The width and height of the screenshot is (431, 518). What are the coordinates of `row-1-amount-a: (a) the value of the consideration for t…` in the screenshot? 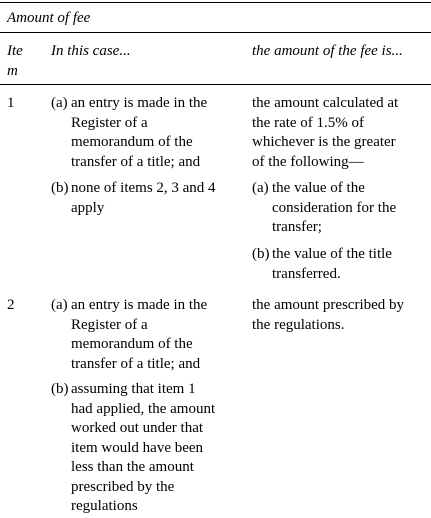 It's located at (341, 209).